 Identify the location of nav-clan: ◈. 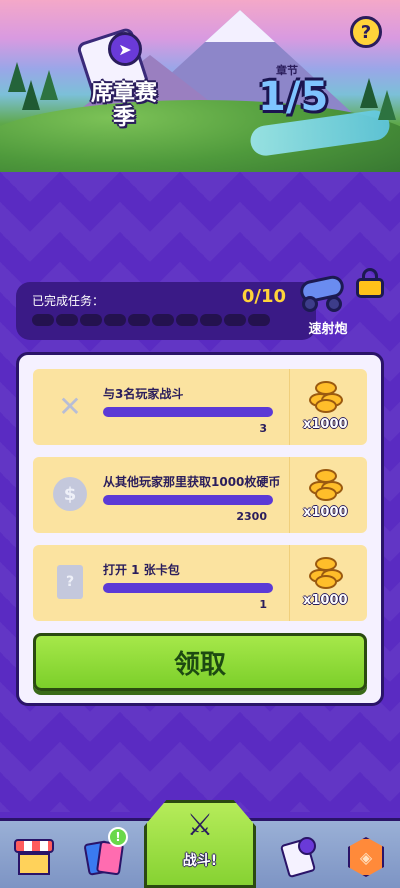
(366, 857).